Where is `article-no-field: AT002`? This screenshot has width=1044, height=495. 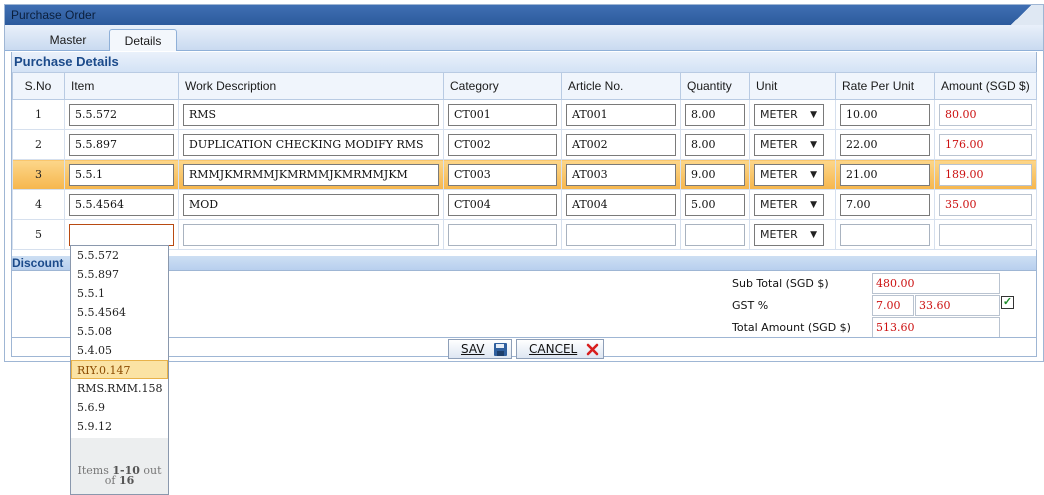 article-no-field: AT002 is located at coordinates (621, 144).